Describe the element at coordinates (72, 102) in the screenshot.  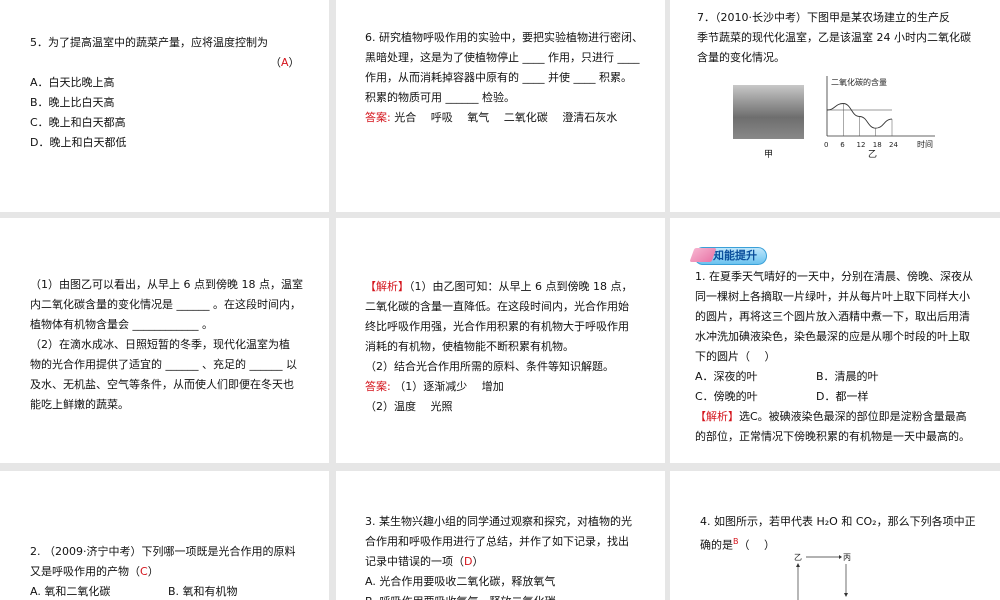
I see `option: B．晚上比白天高` at that location.